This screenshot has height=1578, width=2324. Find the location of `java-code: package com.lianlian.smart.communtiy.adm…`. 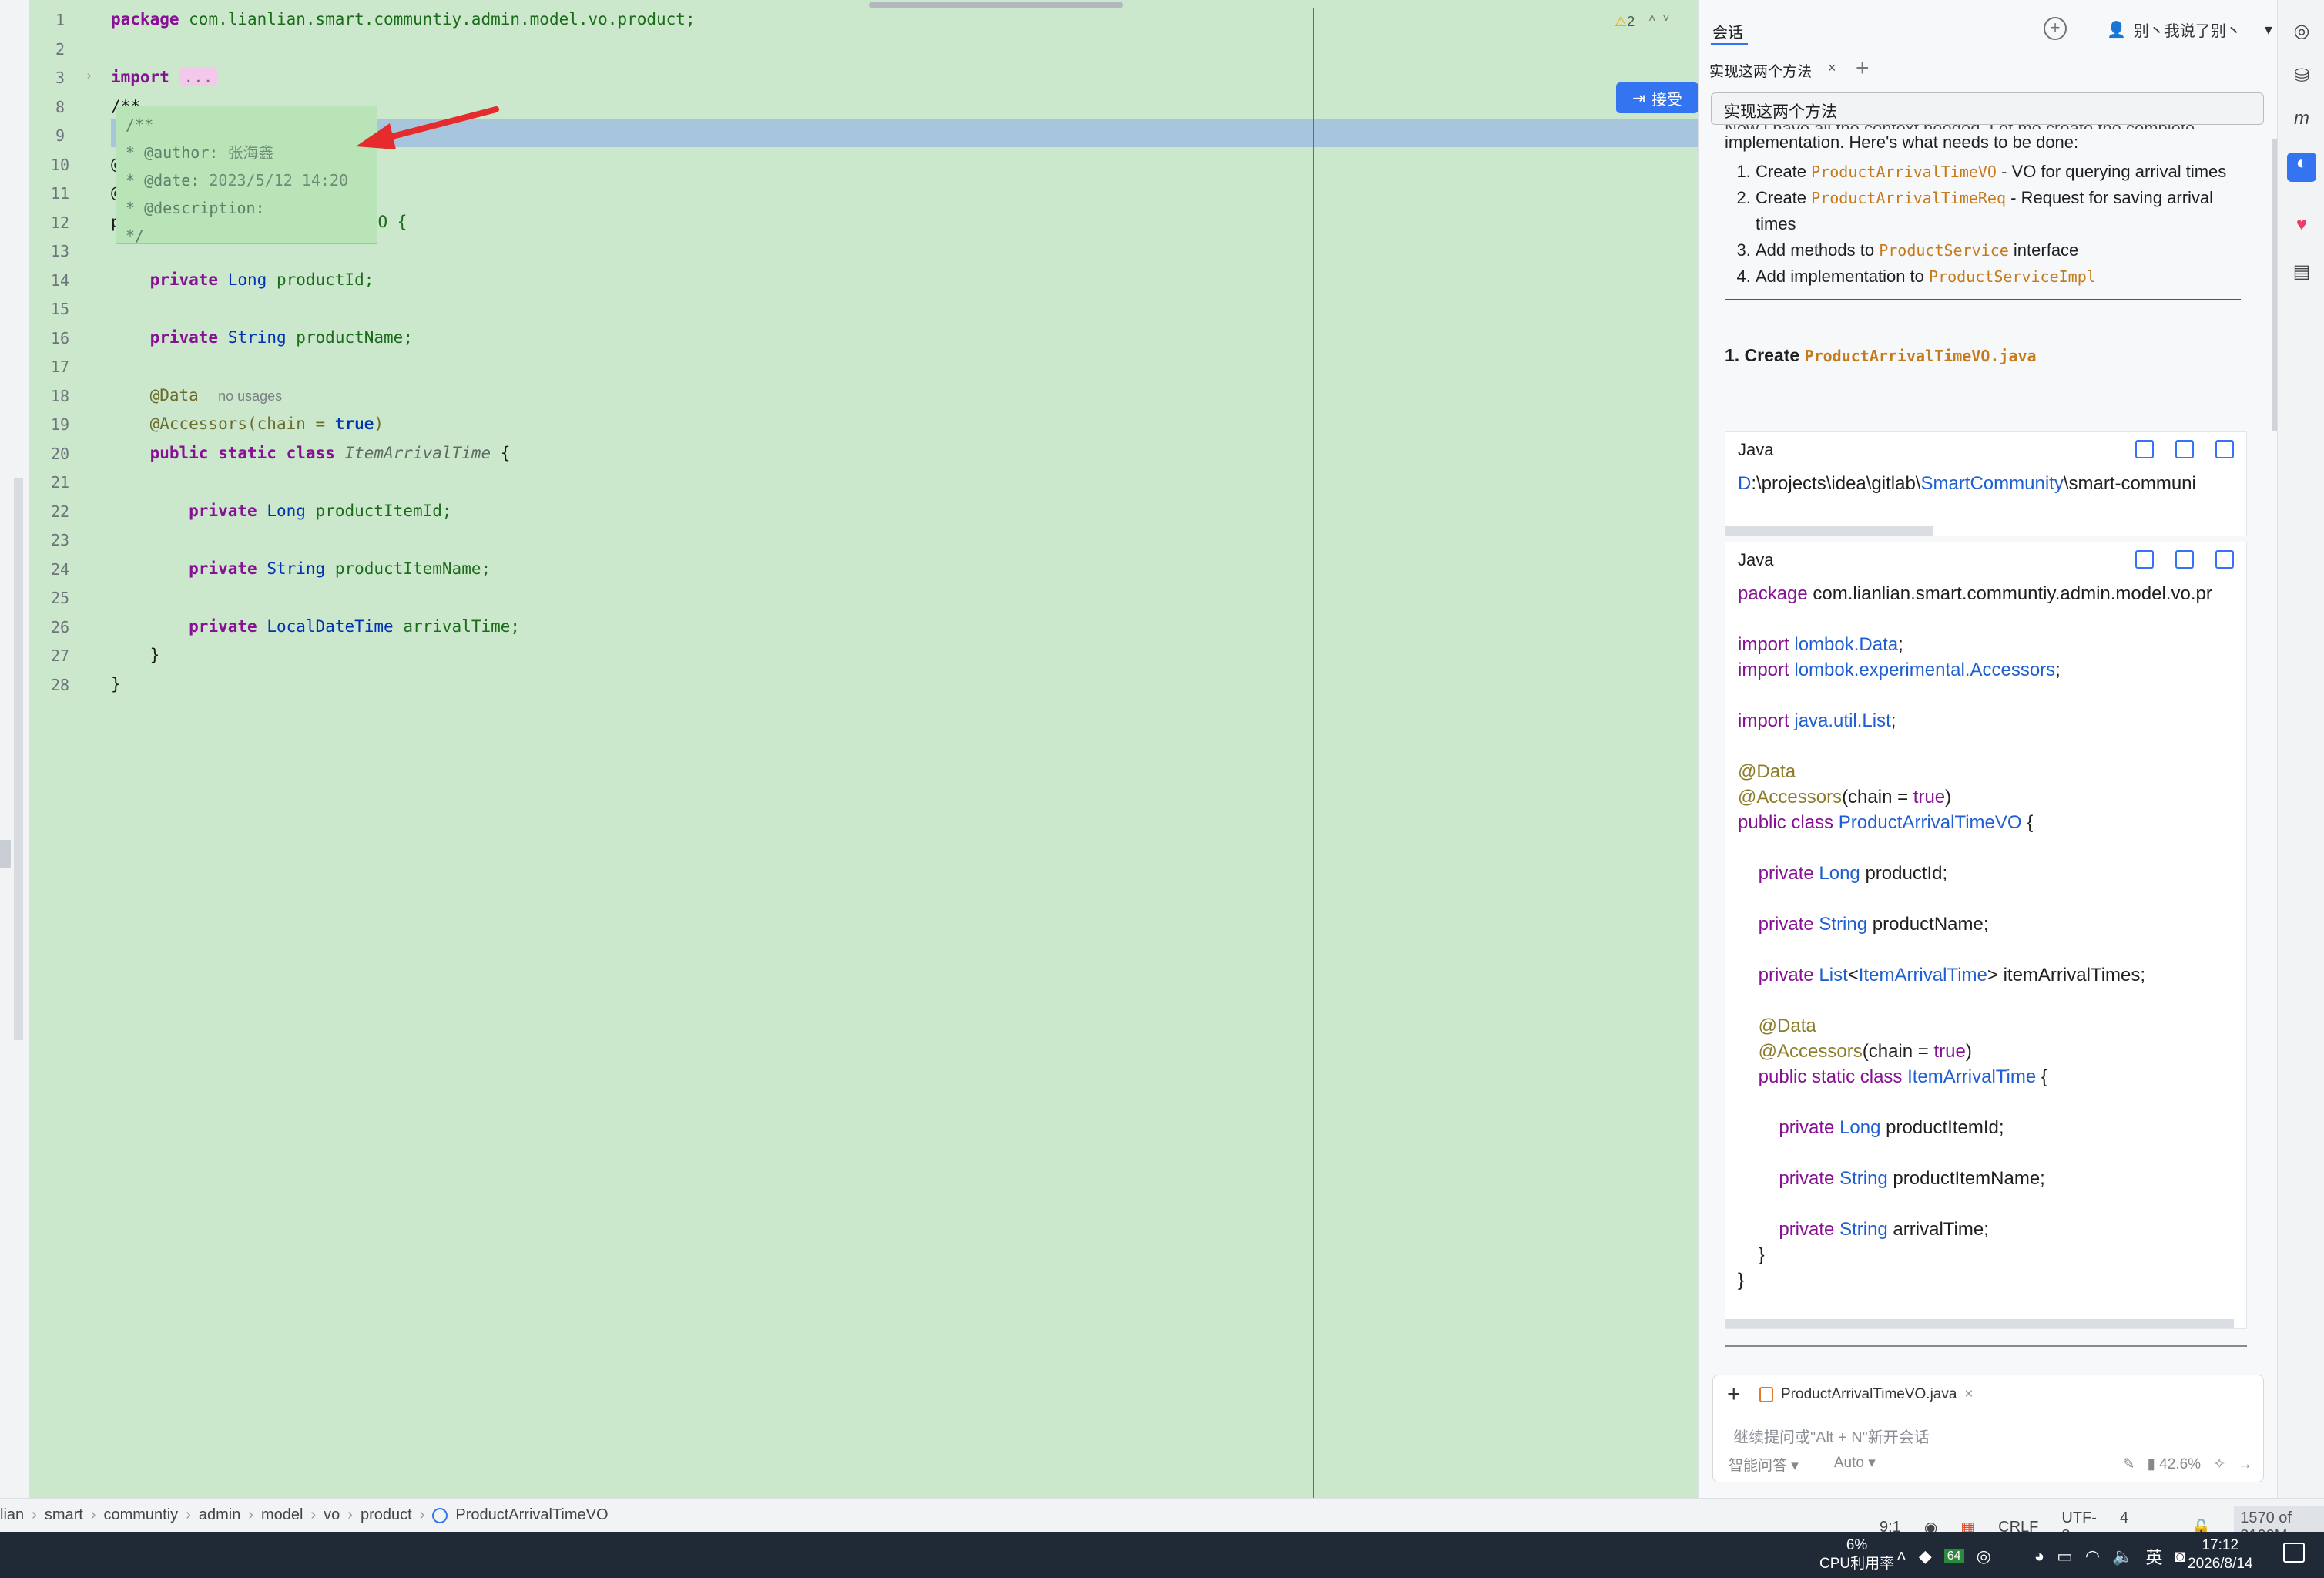

java-code: package com.lianlian.smart.communtiy.adm… is located at coordinates (1975, 937).